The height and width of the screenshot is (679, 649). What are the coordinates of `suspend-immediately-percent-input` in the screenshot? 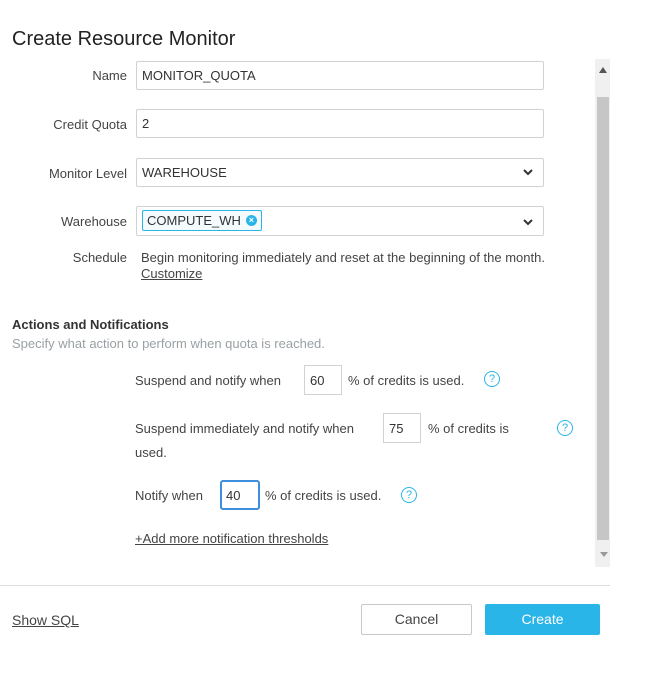 It's located at (402, 428).